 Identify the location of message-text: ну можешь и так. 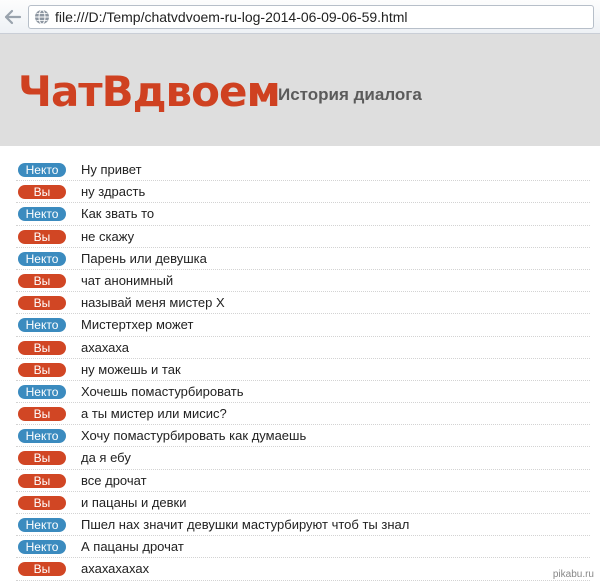
(131, 369).